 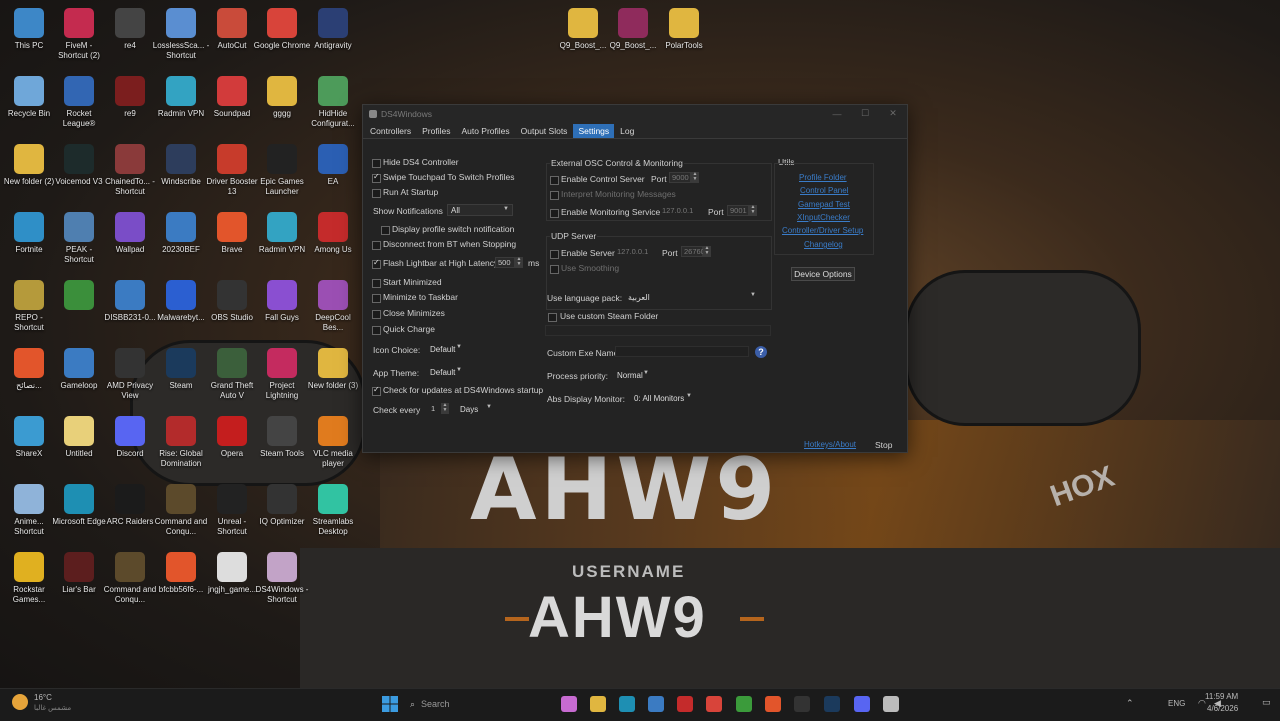 I want to click on desktop-icon: PEAK - Shortcut, so click(x=79, y=238).